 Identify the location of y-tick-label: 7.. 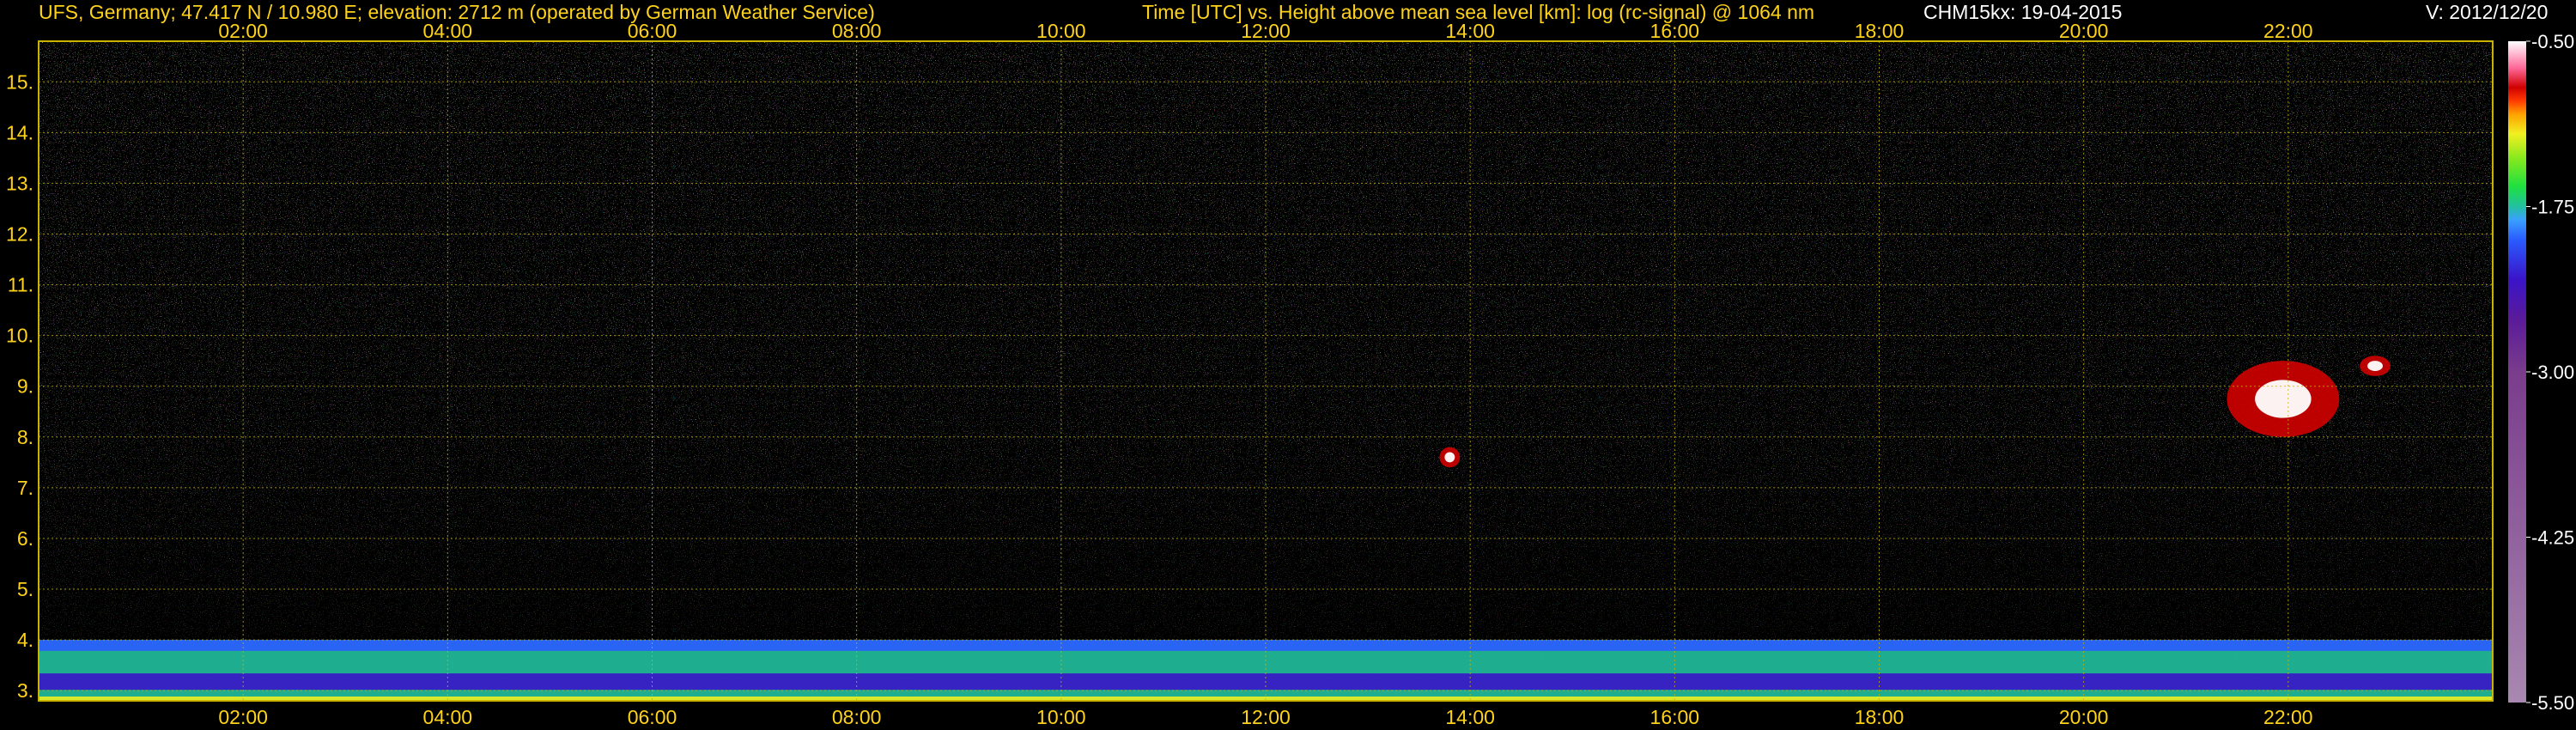
(25, 488).